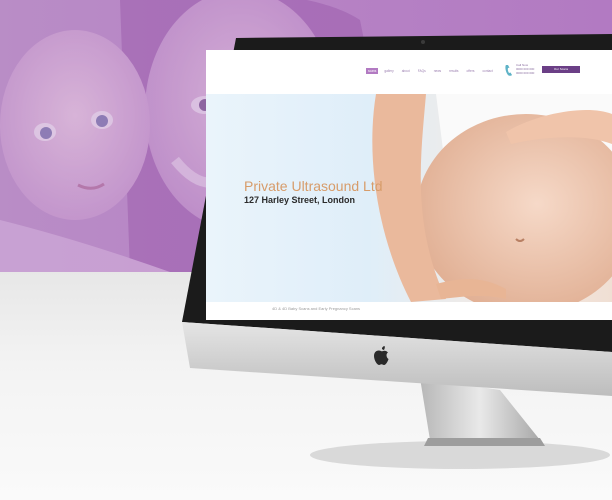 The image size is (612, 500). What do you see at coordinates (372, 71) in the screenshot?
I see `nav-item-scans: scans` at bounding box center [372, 71].